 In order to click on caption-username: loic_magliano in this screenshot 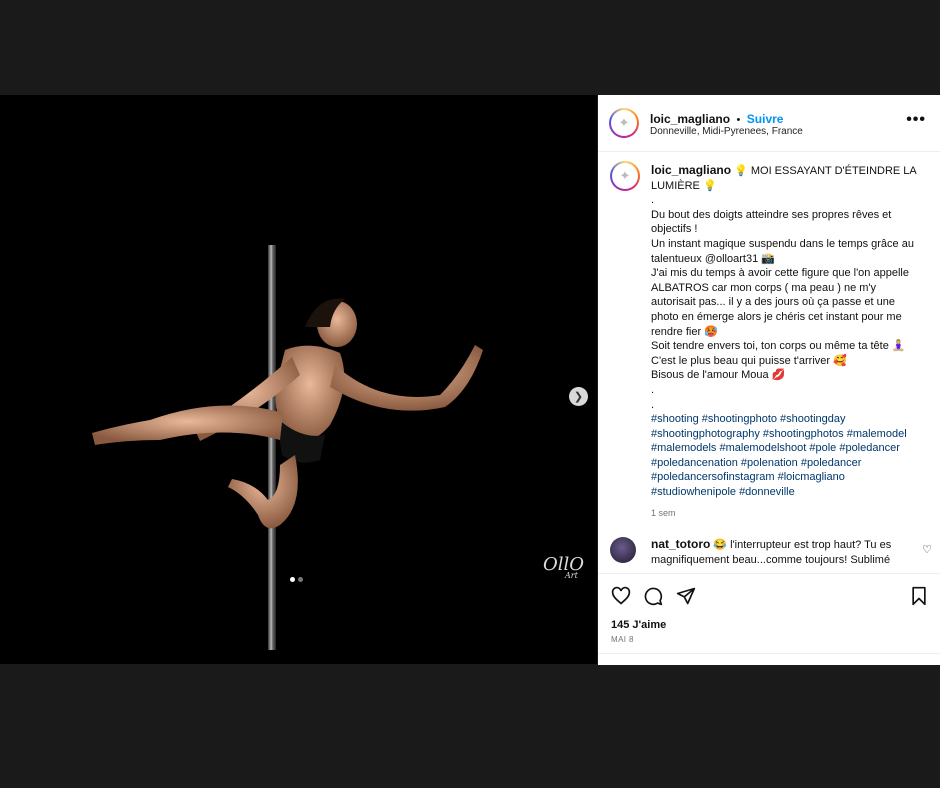, I will do `click(691, 170)`.